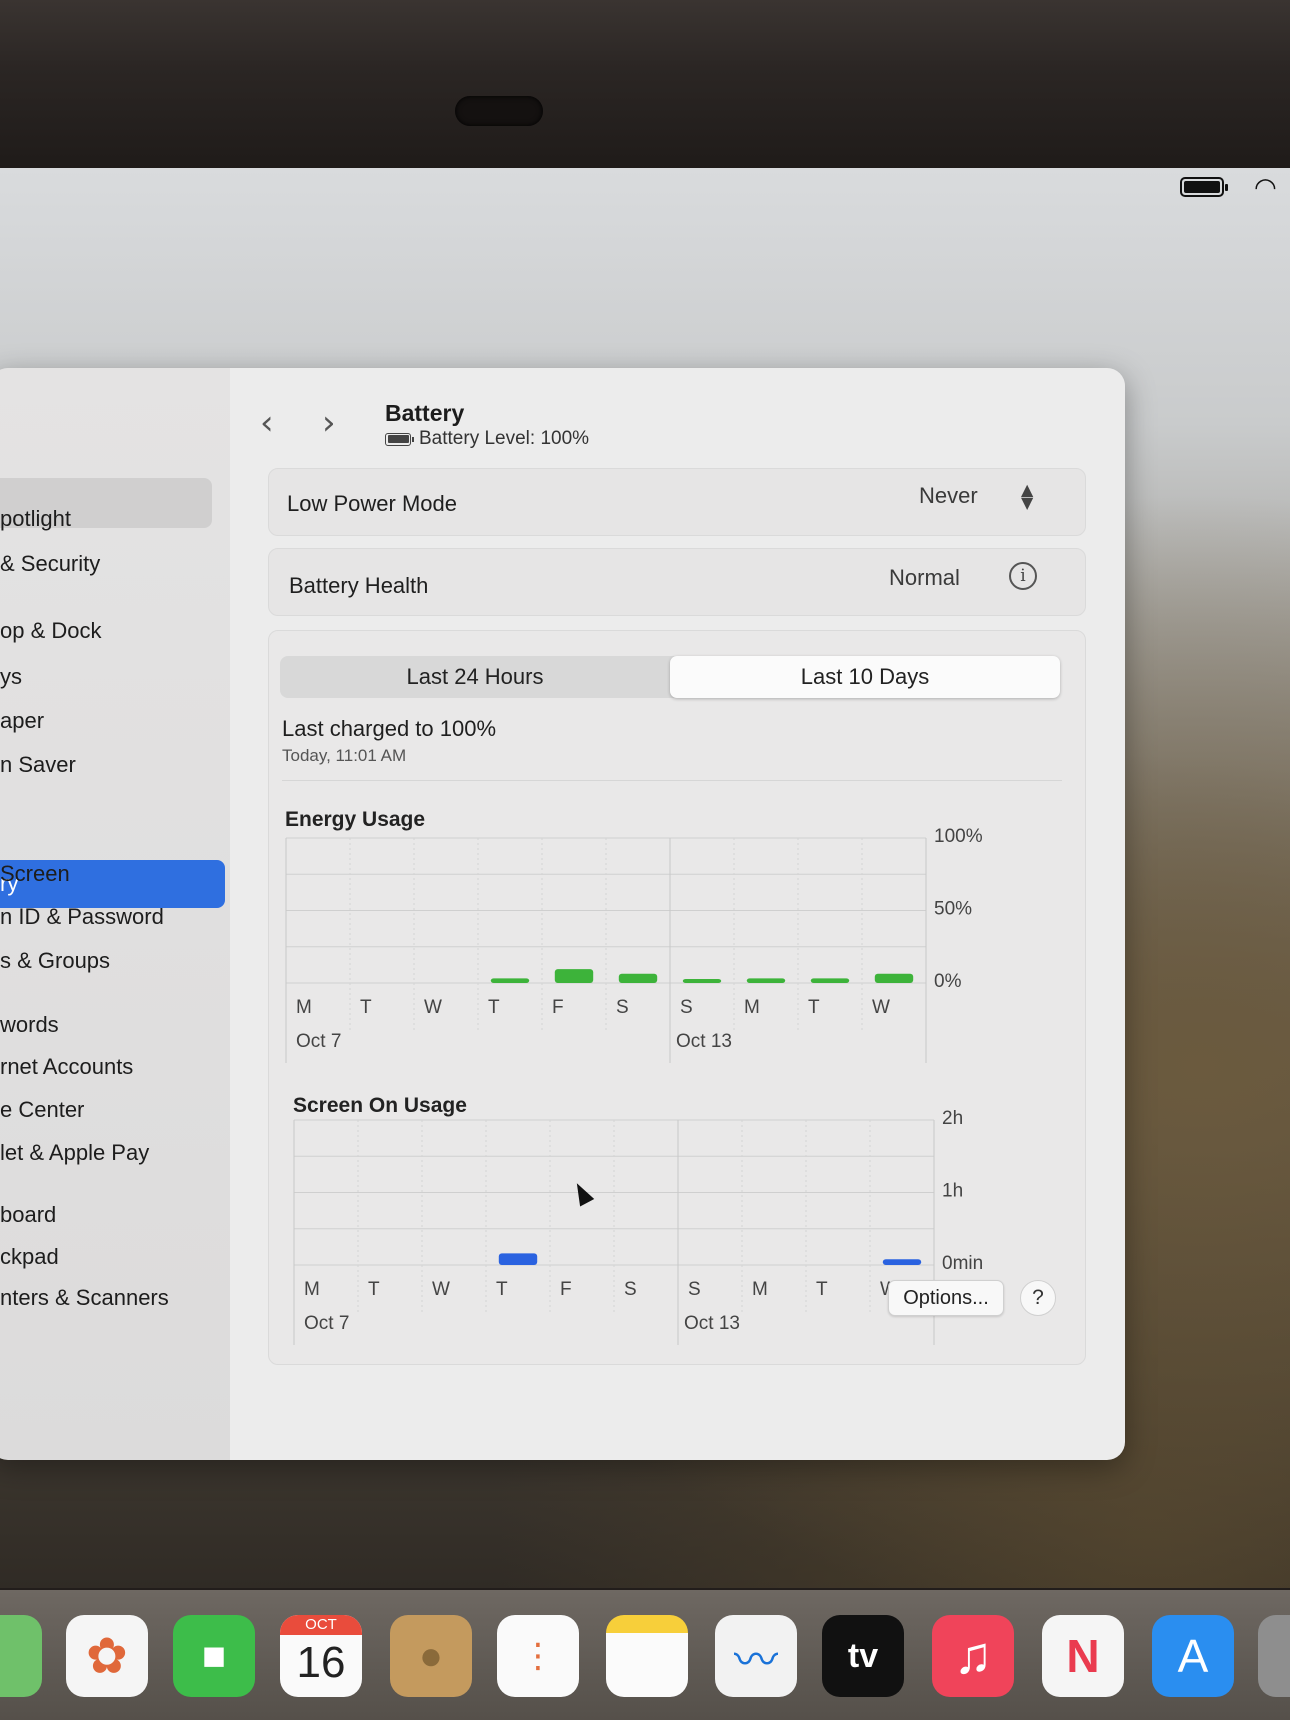 This screenshot has height=1720, width=1290. Describe the element at coordinates (399, 439) in the screenshot. I see `battery-icon` at that location.